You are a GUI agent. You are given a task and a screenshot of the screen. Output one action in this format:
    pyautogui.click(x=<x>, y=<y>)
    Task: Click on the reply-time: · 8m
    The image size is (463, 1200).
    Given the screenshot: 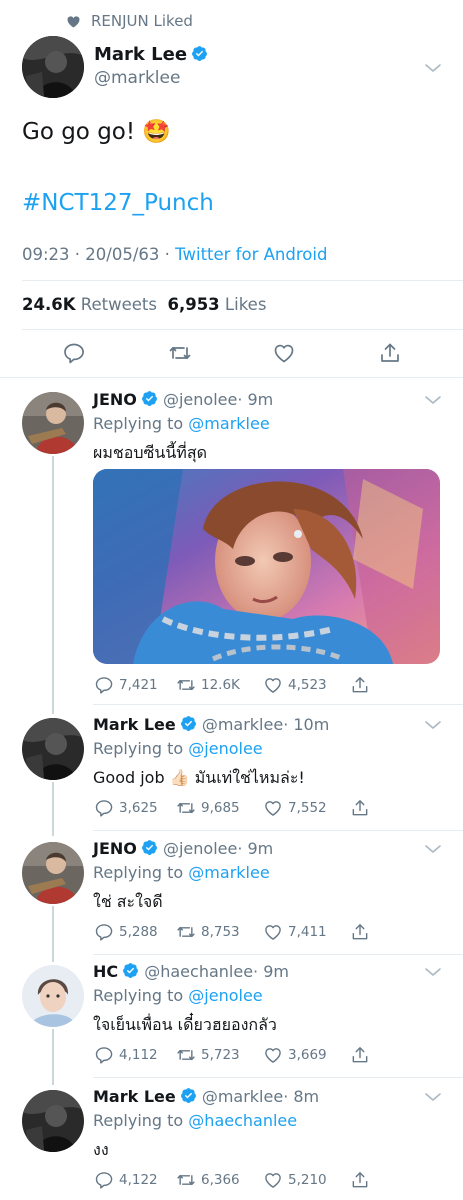 What is the action you would take?
    pyautogui.click(x=301, y=1096)
    